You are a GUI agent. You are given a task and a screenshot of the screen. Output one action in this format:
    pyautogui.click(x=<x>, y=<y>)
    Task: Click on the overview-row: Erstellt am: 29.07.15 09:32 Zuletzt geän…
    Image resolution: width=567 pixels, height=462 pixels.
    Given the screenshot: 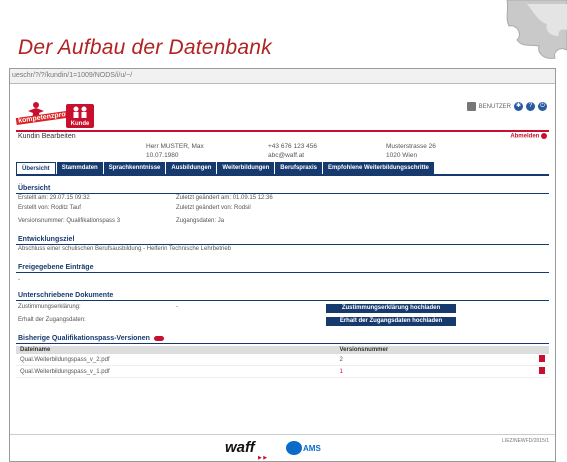 What is the action you would take?
    pyautogui.click(x=282, y=199)
    